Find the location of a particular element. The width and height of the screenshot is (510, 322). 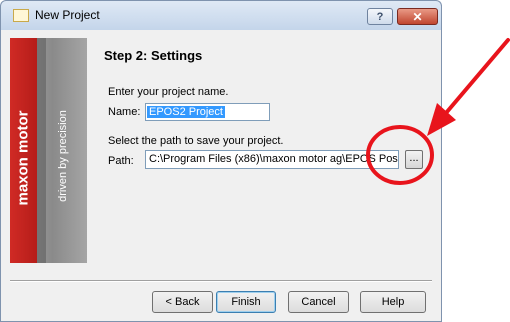

finish-button: Finish is located at coordinates (246, 302).